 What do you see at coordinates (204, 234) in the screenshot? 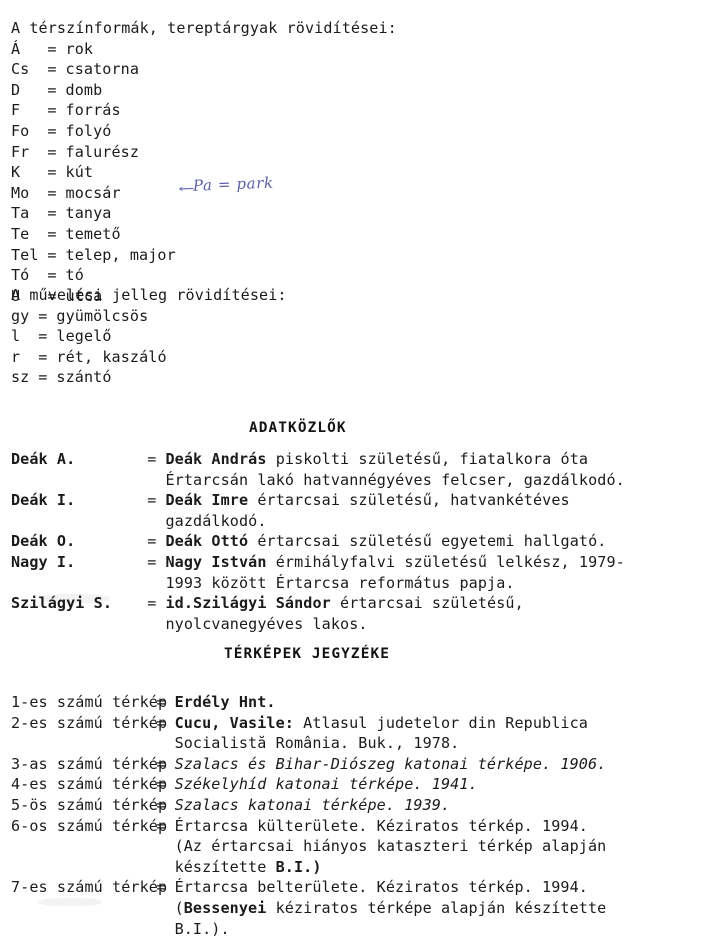
I see `terrain-abbreviation-row: Te = temető` at bounding box center [204, 234].